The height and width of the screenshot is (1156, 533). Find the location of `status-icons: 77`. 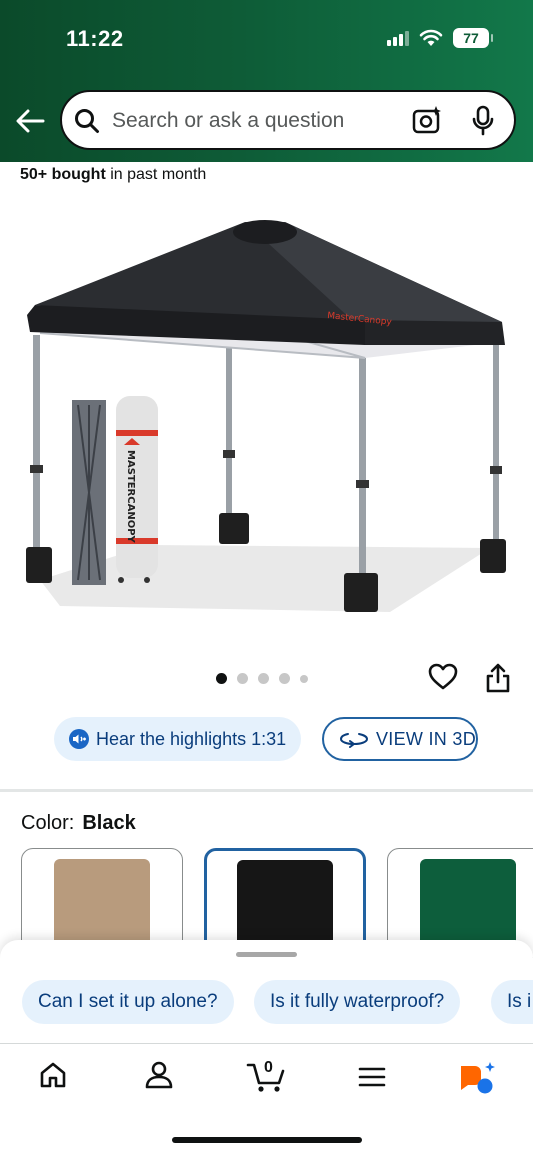

status-icons: 77 is located at coordinates (440, 38).